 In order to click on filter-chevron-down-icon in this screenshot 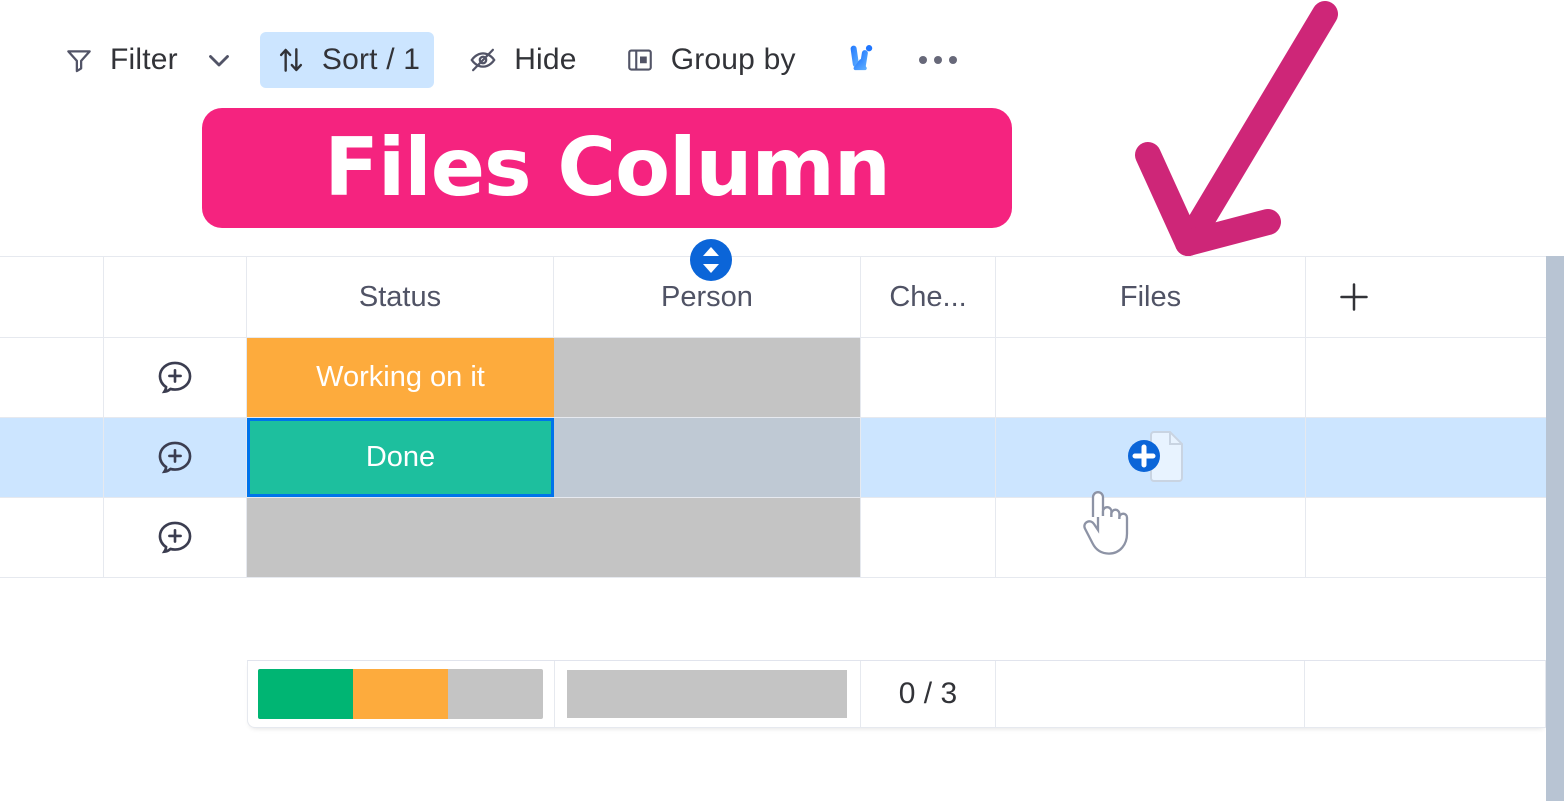, I will do `click(219, 60)`.